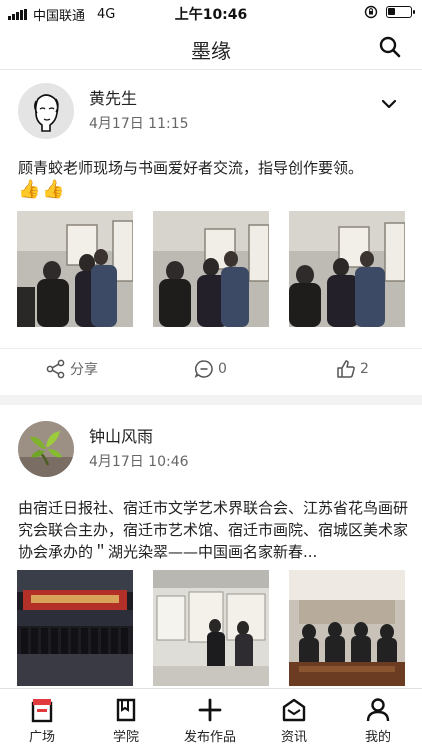 This screenshot has height=750, width=422. Describe the element at coordinates (222, 369) in the screenshot. I see `comment-count: 0` at that location.